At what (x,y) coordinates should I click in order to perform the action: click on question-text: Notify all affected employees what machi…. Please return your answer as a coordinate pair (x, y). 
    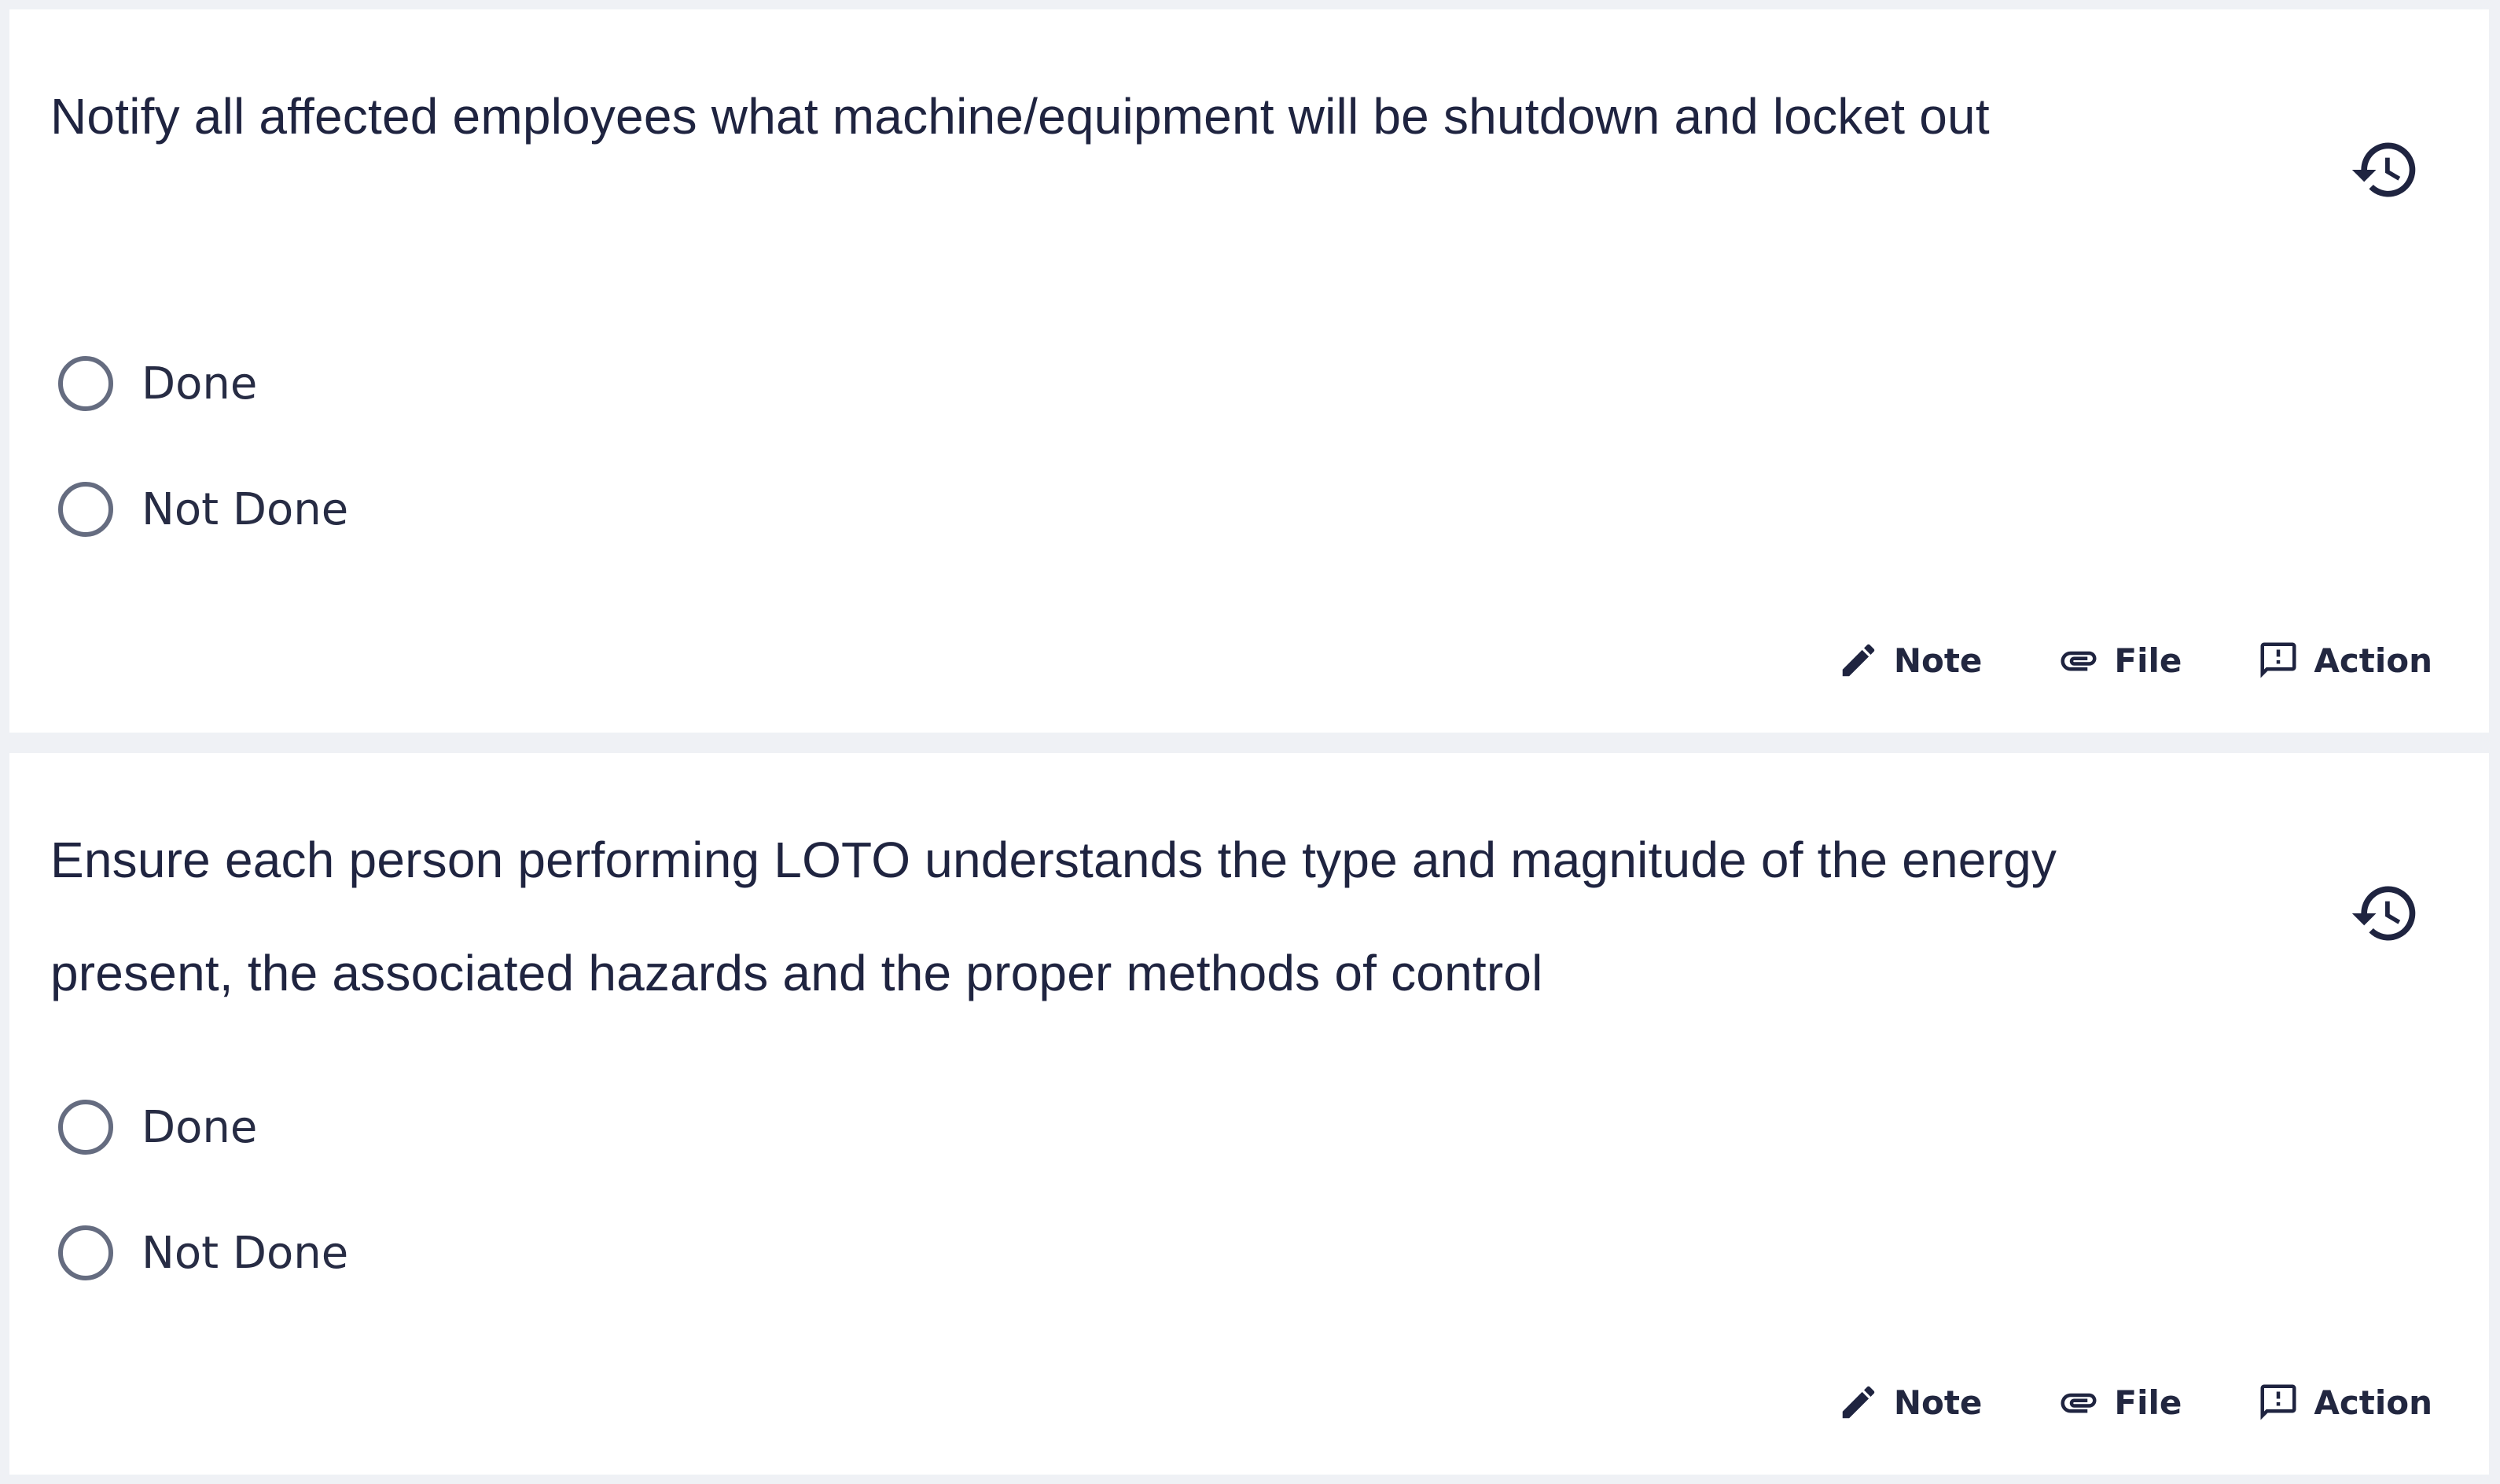
    Looking at the image, I should click on (1135, 116).